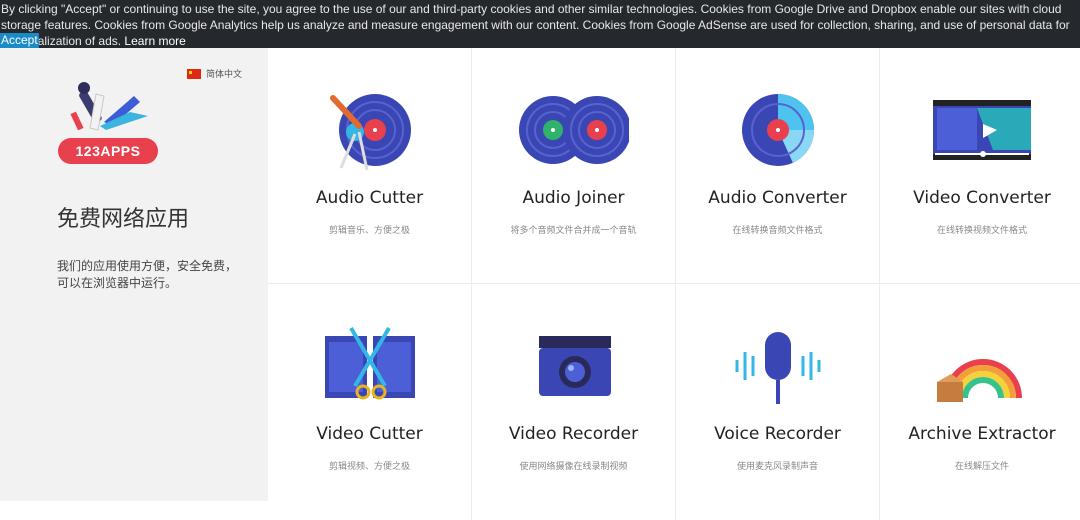  I want to click on app-card-audio-converter: Audio Converter 在线转换音频文件格式, so click(778, 166).